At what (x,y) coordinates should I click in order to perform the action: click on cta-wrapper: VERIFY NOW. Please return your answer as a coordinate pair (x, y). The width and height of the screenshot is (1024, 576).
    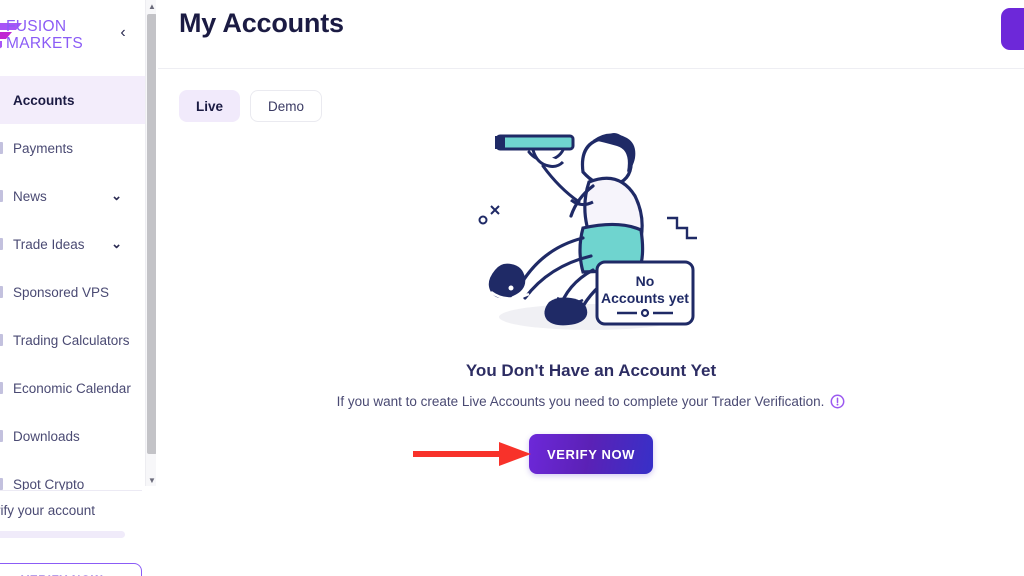
    Looking at the image, I should click on (533, 454).